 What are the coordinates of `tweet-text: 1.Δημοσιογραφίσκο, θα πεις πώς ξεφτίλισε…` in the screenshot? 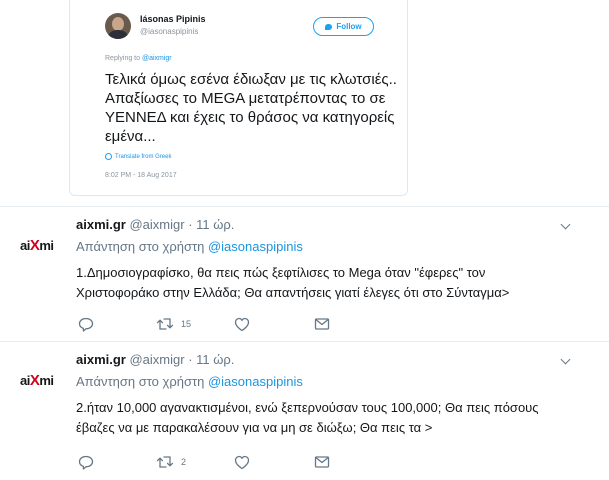 It's located at (293, 282).